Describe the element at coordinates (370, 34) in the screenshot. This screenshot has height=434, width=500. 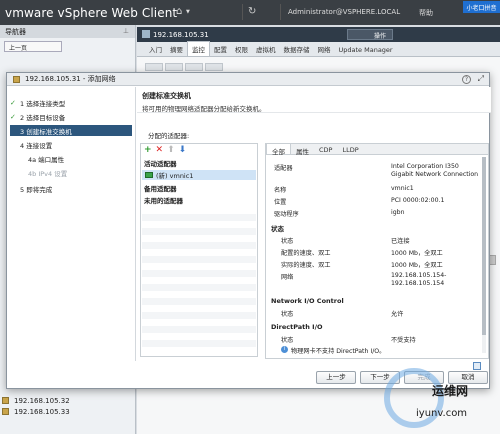
I see `actions-menu` at that location.